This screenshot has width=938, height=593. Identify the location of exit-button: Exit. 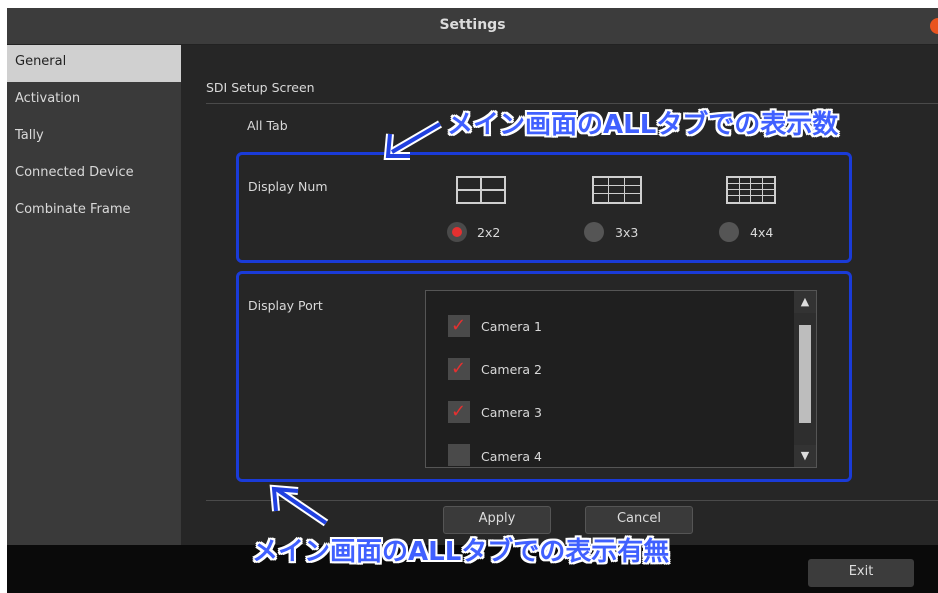
(861, 573).